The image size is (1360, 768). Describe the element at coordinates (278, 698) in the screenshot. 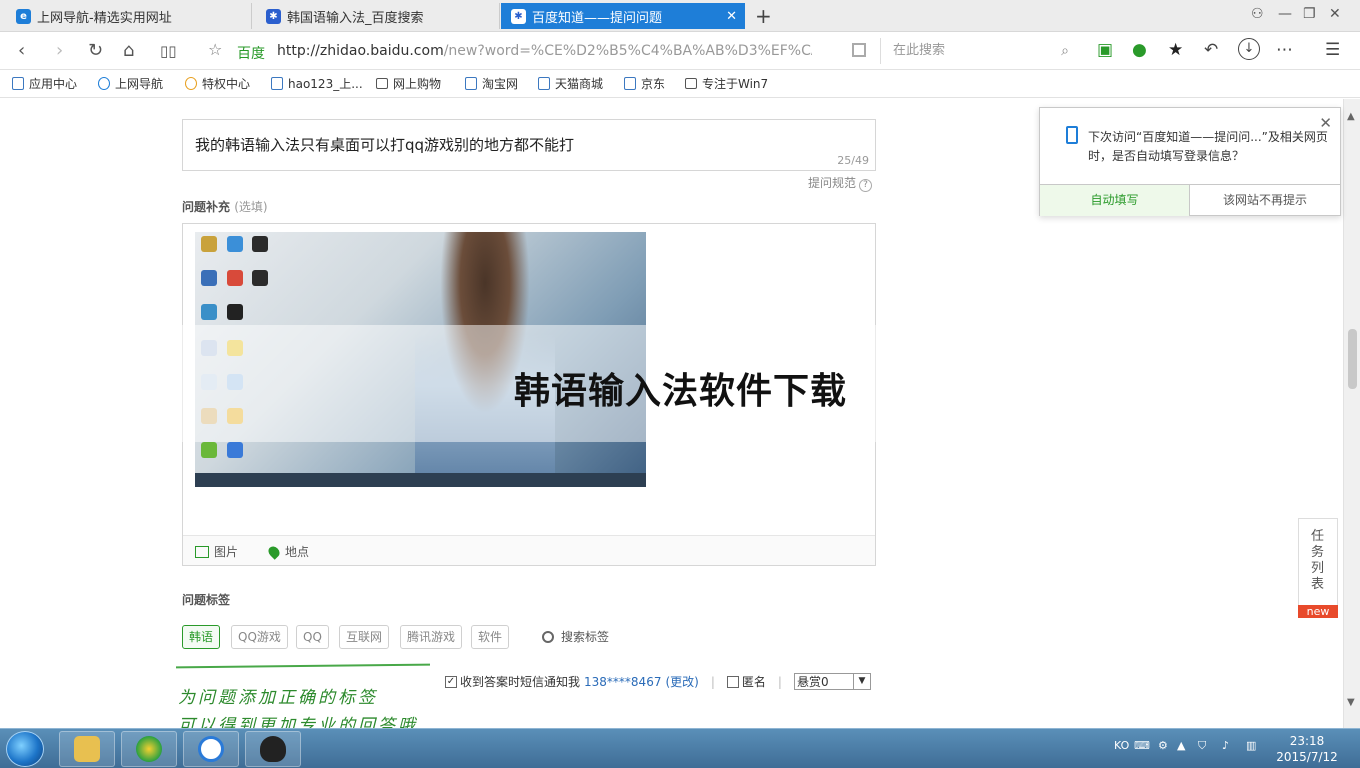

I see `handwritten-note-line1: 为问题添加正确的标签` at that location.